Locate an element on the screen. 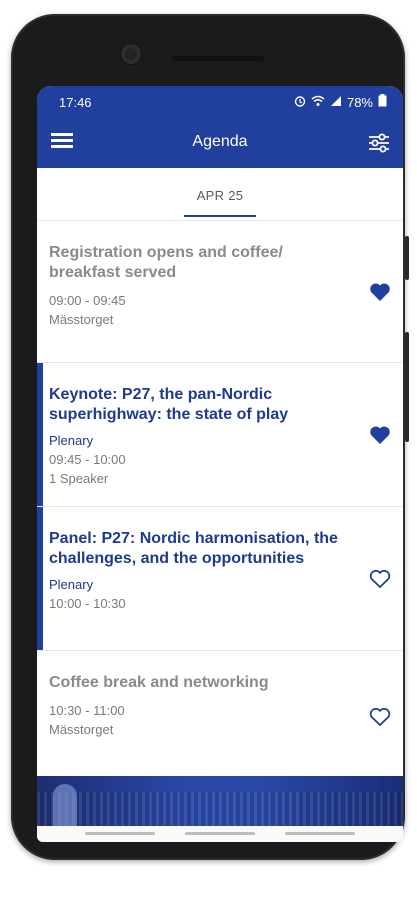 The image size is (417, 900). nav-recents is located at coordinates (320, 833).